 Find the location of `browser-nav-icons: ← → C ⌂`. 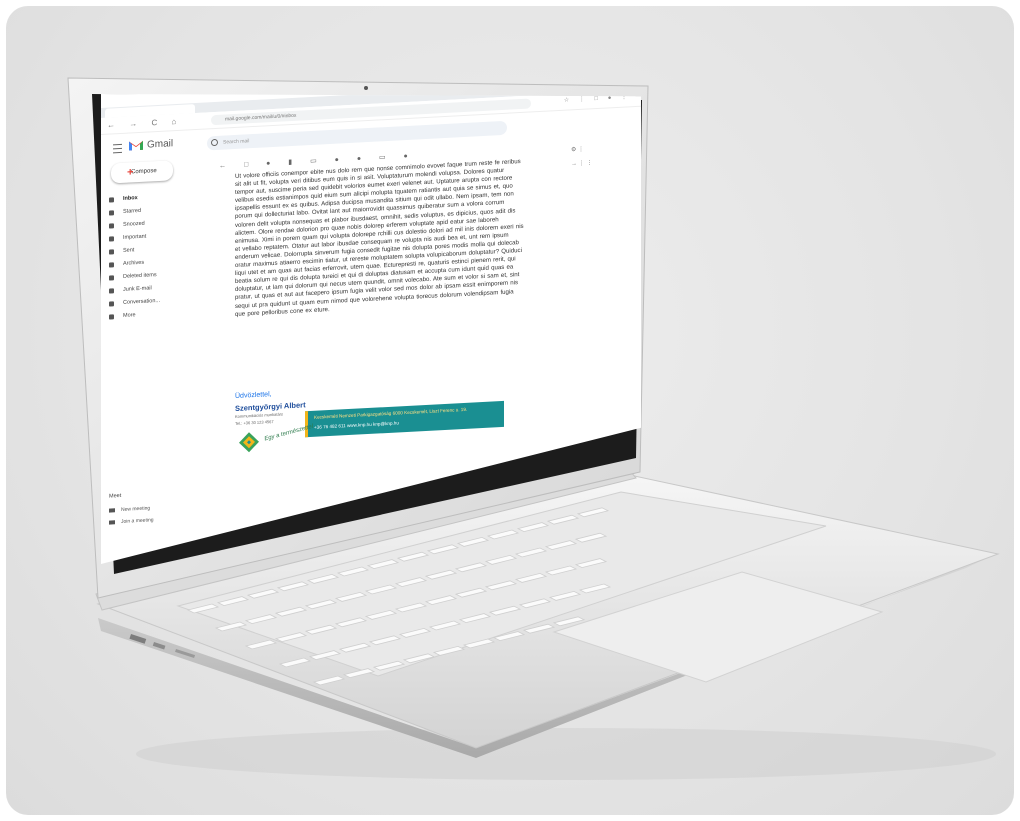

browser-nav-icons: ← → C ⌂ is located at coordinates (144, 123).